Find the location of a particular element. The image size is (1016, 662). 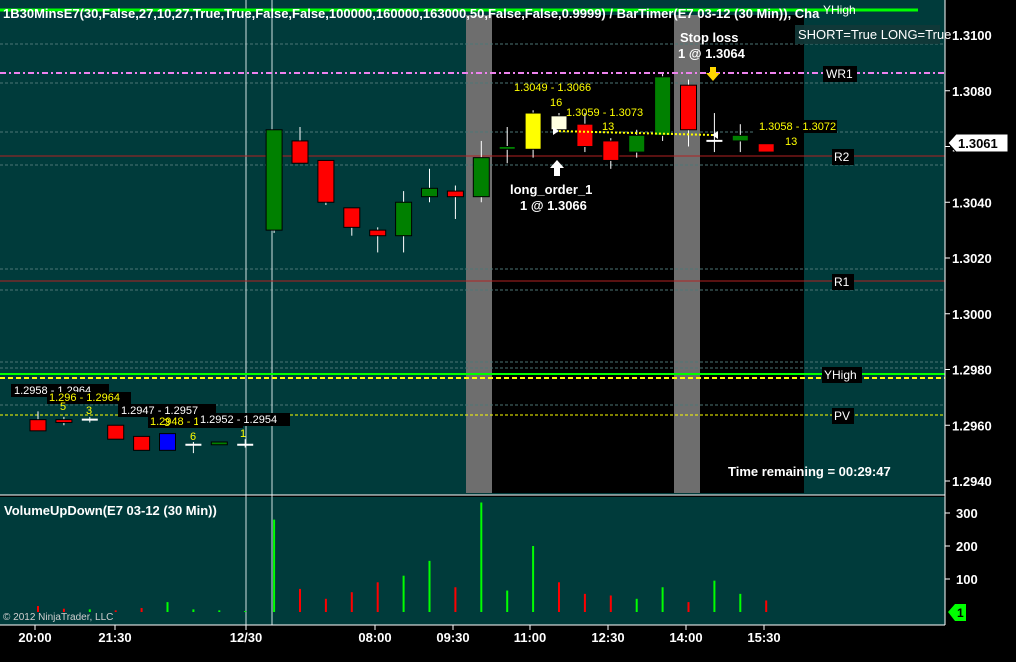

time-tick-label: 15:30 is located at coordinates (763, 637).